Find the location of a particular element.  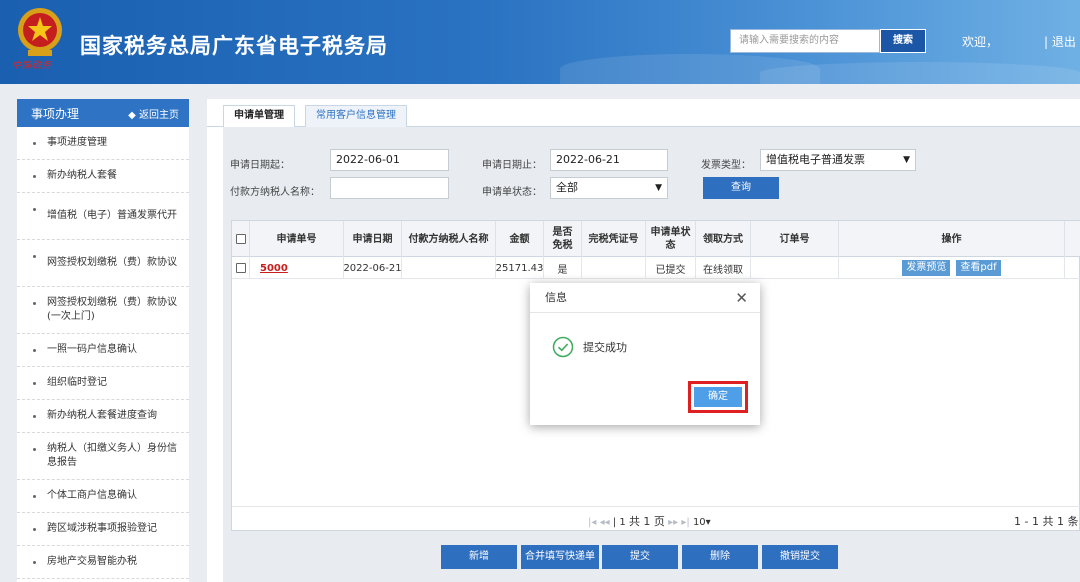

row-amount: 25171.43 is located at coordinates (520, 268).